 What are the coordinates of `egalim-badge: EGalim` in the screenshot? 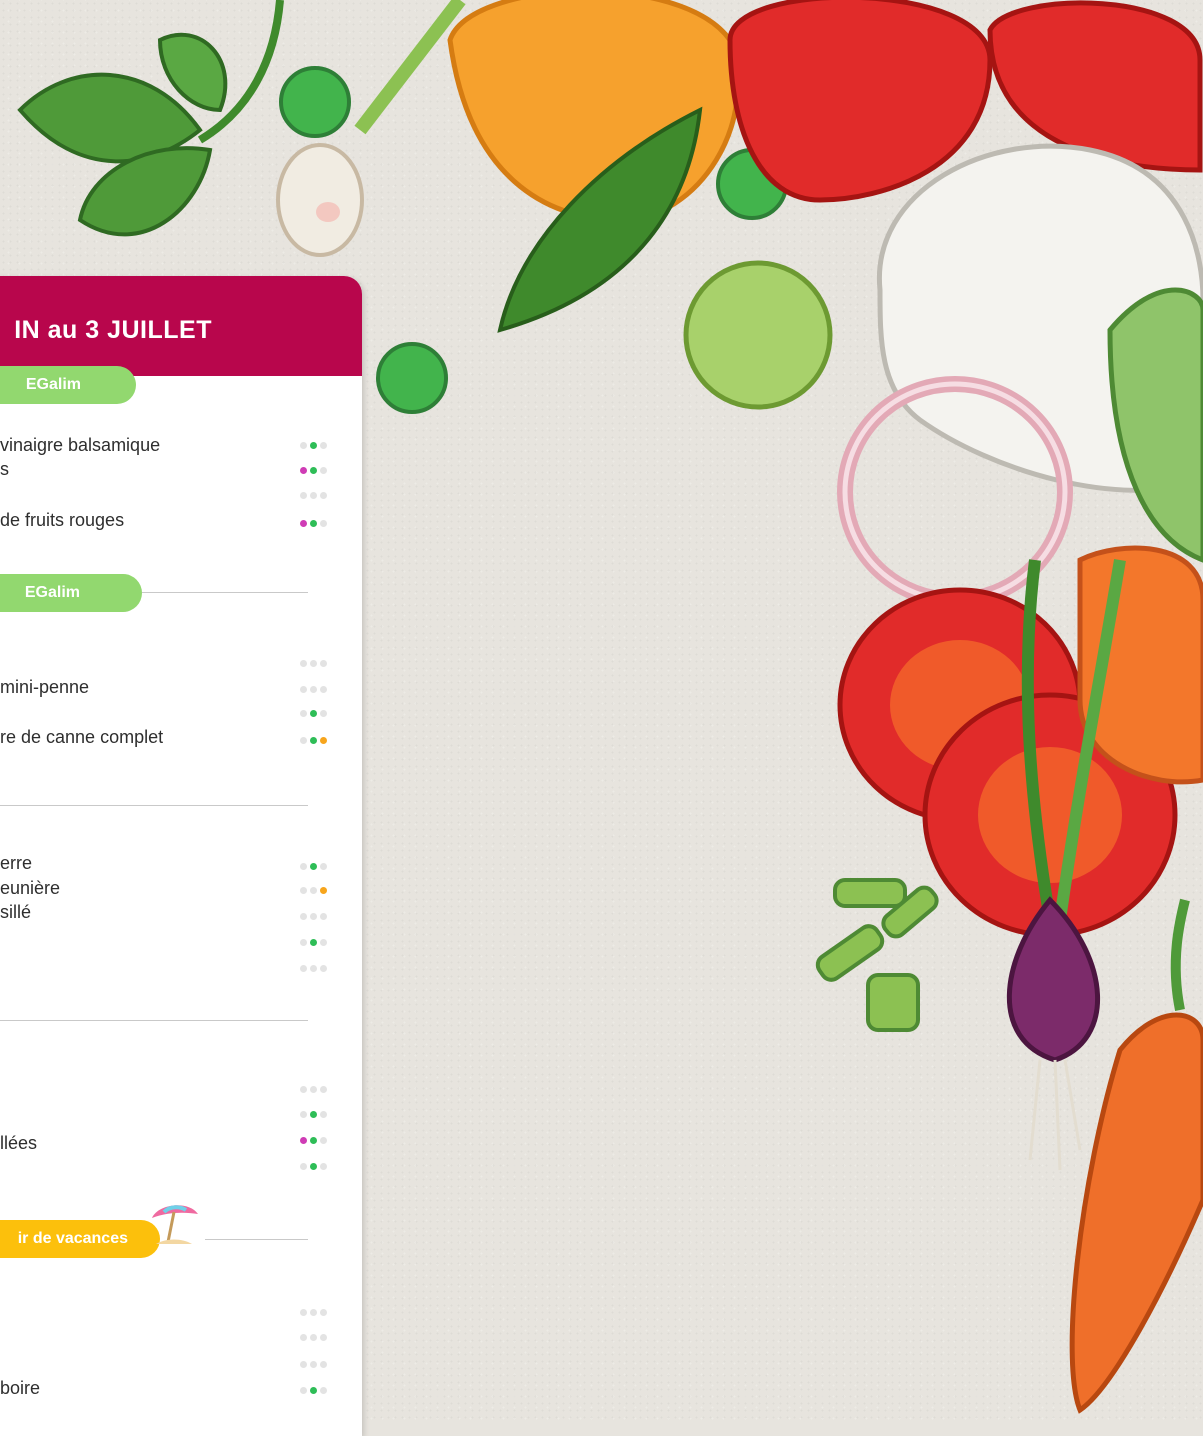 It's located at (71, 593).